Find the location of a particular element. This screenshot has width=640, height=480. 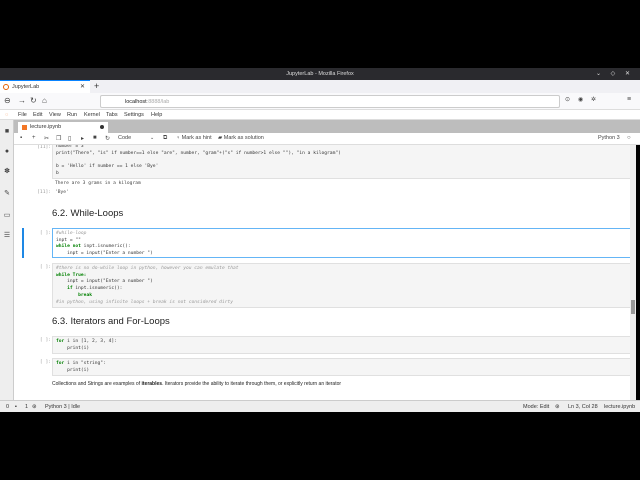

para-bold: iterables is located at coordinates (152, 384).